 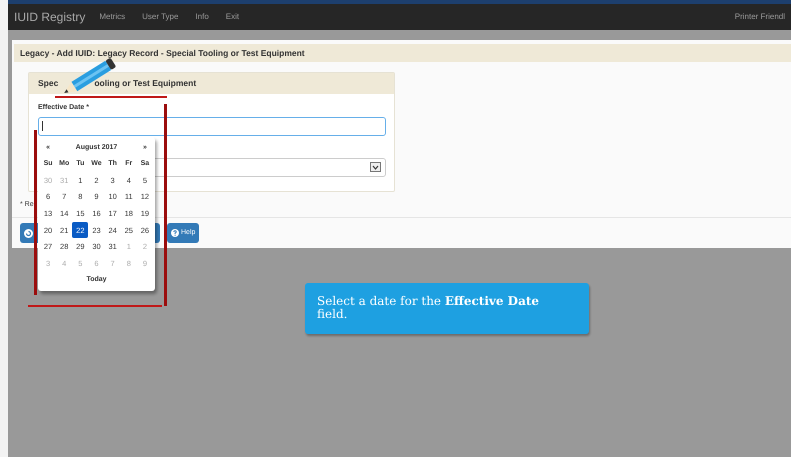 What do you see at coordinates (759, 17) in the screenshot?
I see `printer-friendly-link: Printer Friendl` at bounding box center [759, 17].